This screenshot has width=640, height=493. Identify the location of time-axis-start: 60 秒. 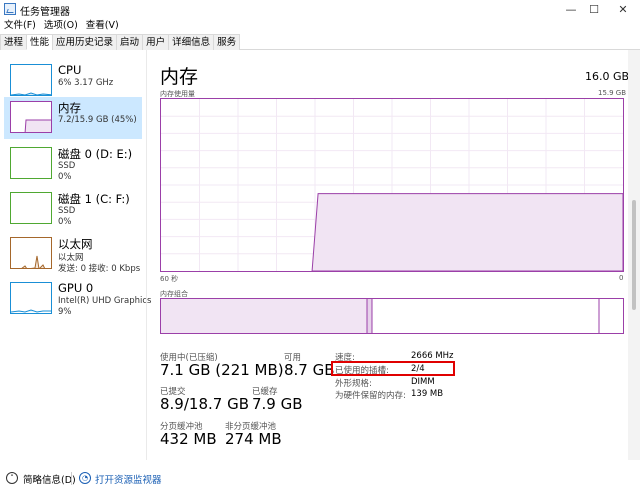
(169, 279).